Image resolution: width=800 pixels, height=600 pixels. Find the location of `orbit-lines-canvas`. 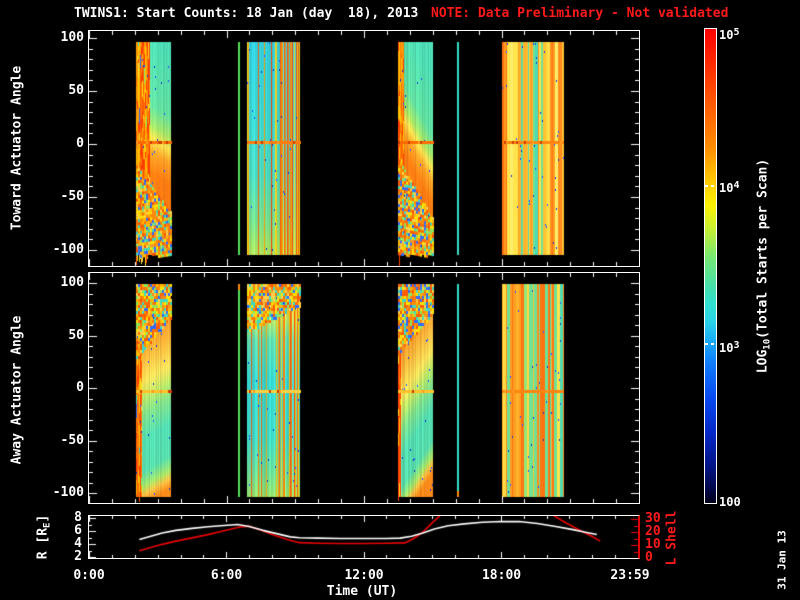

orbit-lines-canvas is located at coordinates (363, 537).